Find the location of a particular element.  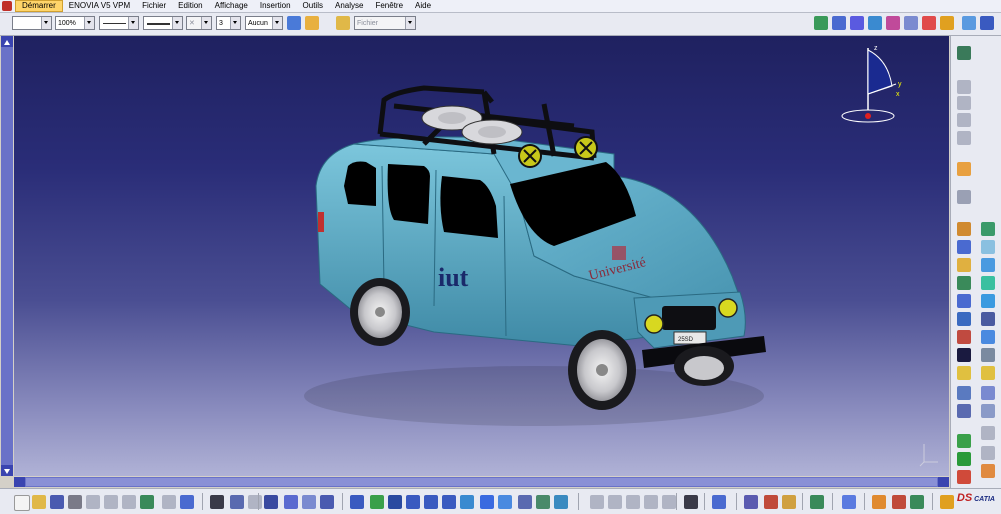

scale-icon is located at coordinates (988, 373).